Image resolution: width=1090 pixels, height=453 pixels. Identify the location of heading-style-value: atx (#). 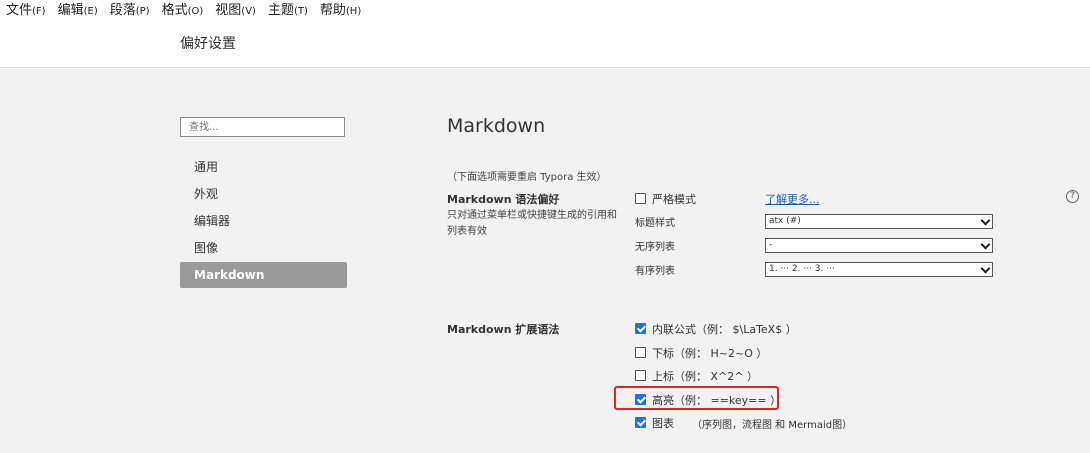
(785, 221).